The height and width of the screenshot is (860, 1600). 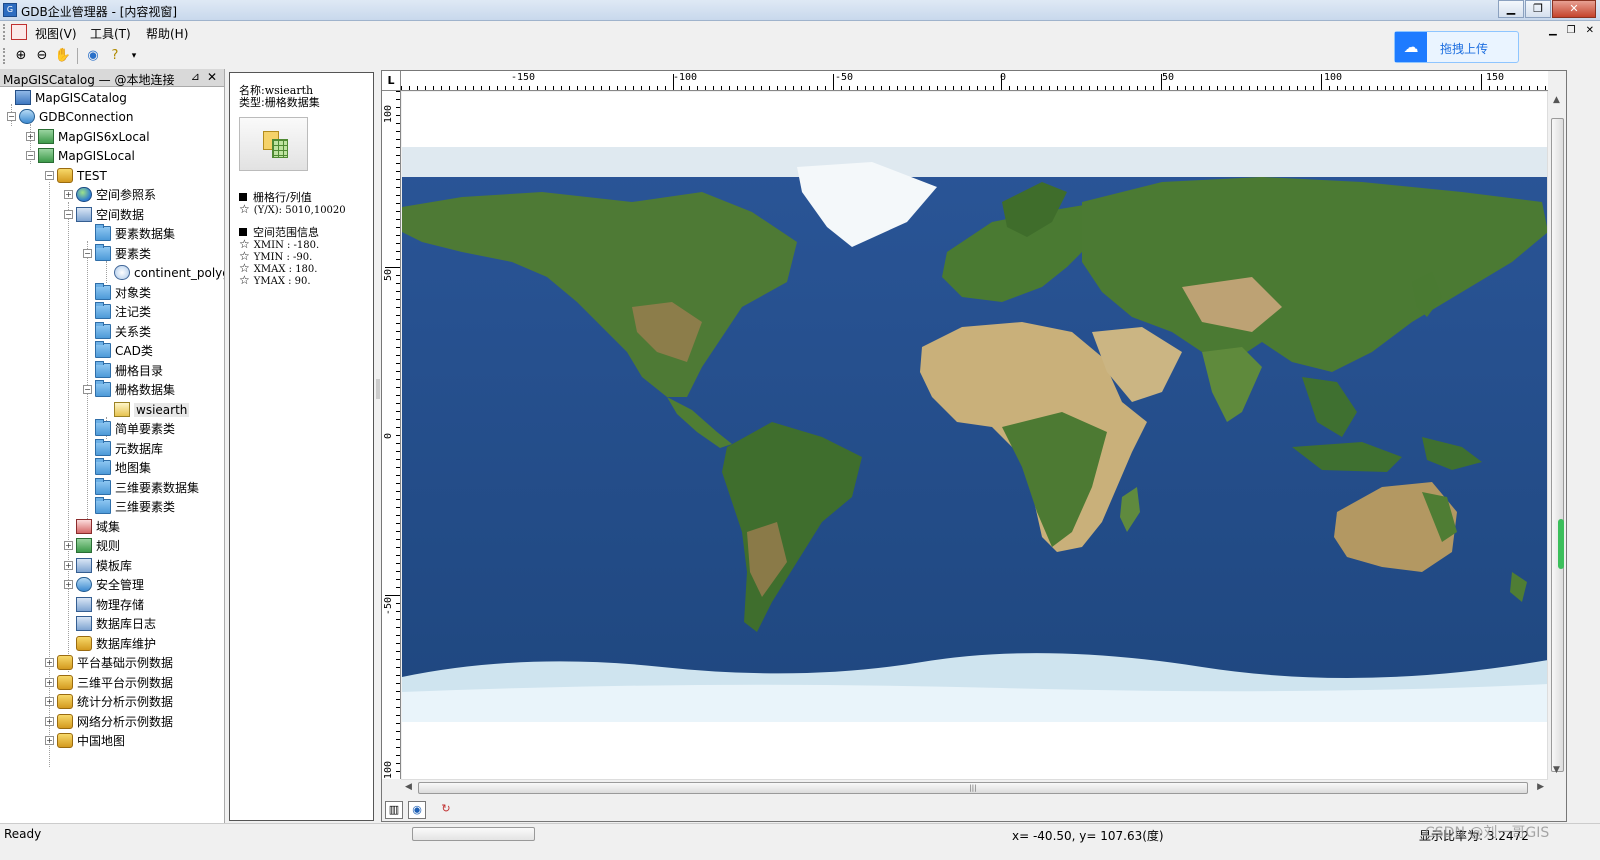 I want to click on tree-item-spatial-reference: + 空间参照系, so click(x=110, y=194).